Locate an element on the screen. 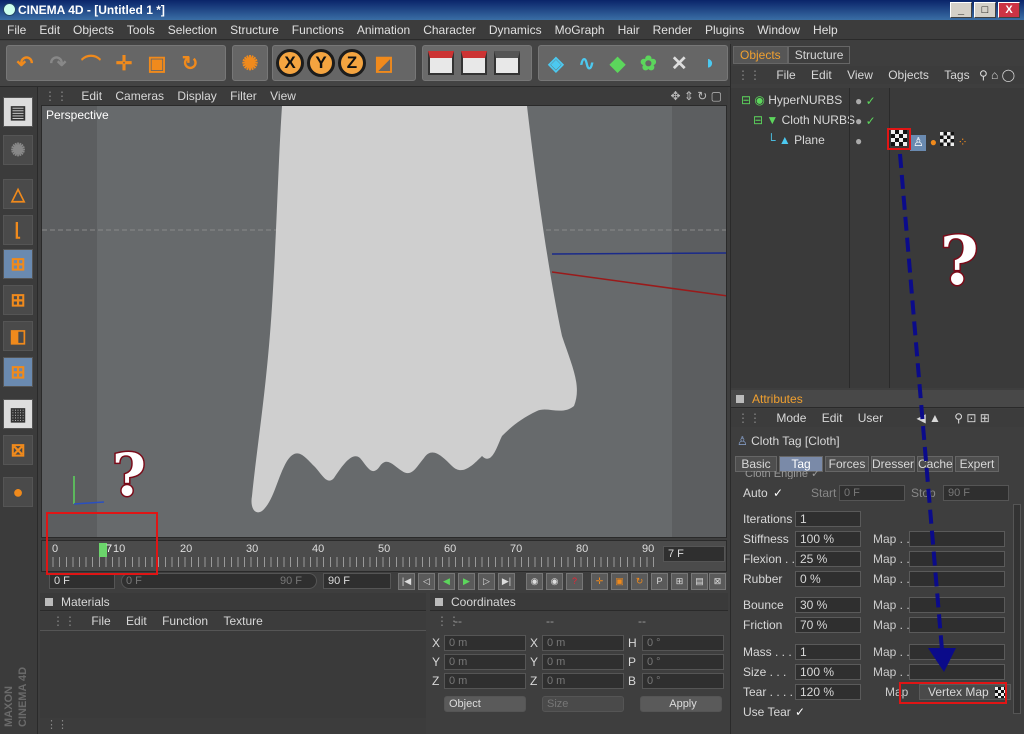 The height and width of the screenshot is (734, 1024). dynamics-tag-icon: ● is located at coordinates (933, 142).